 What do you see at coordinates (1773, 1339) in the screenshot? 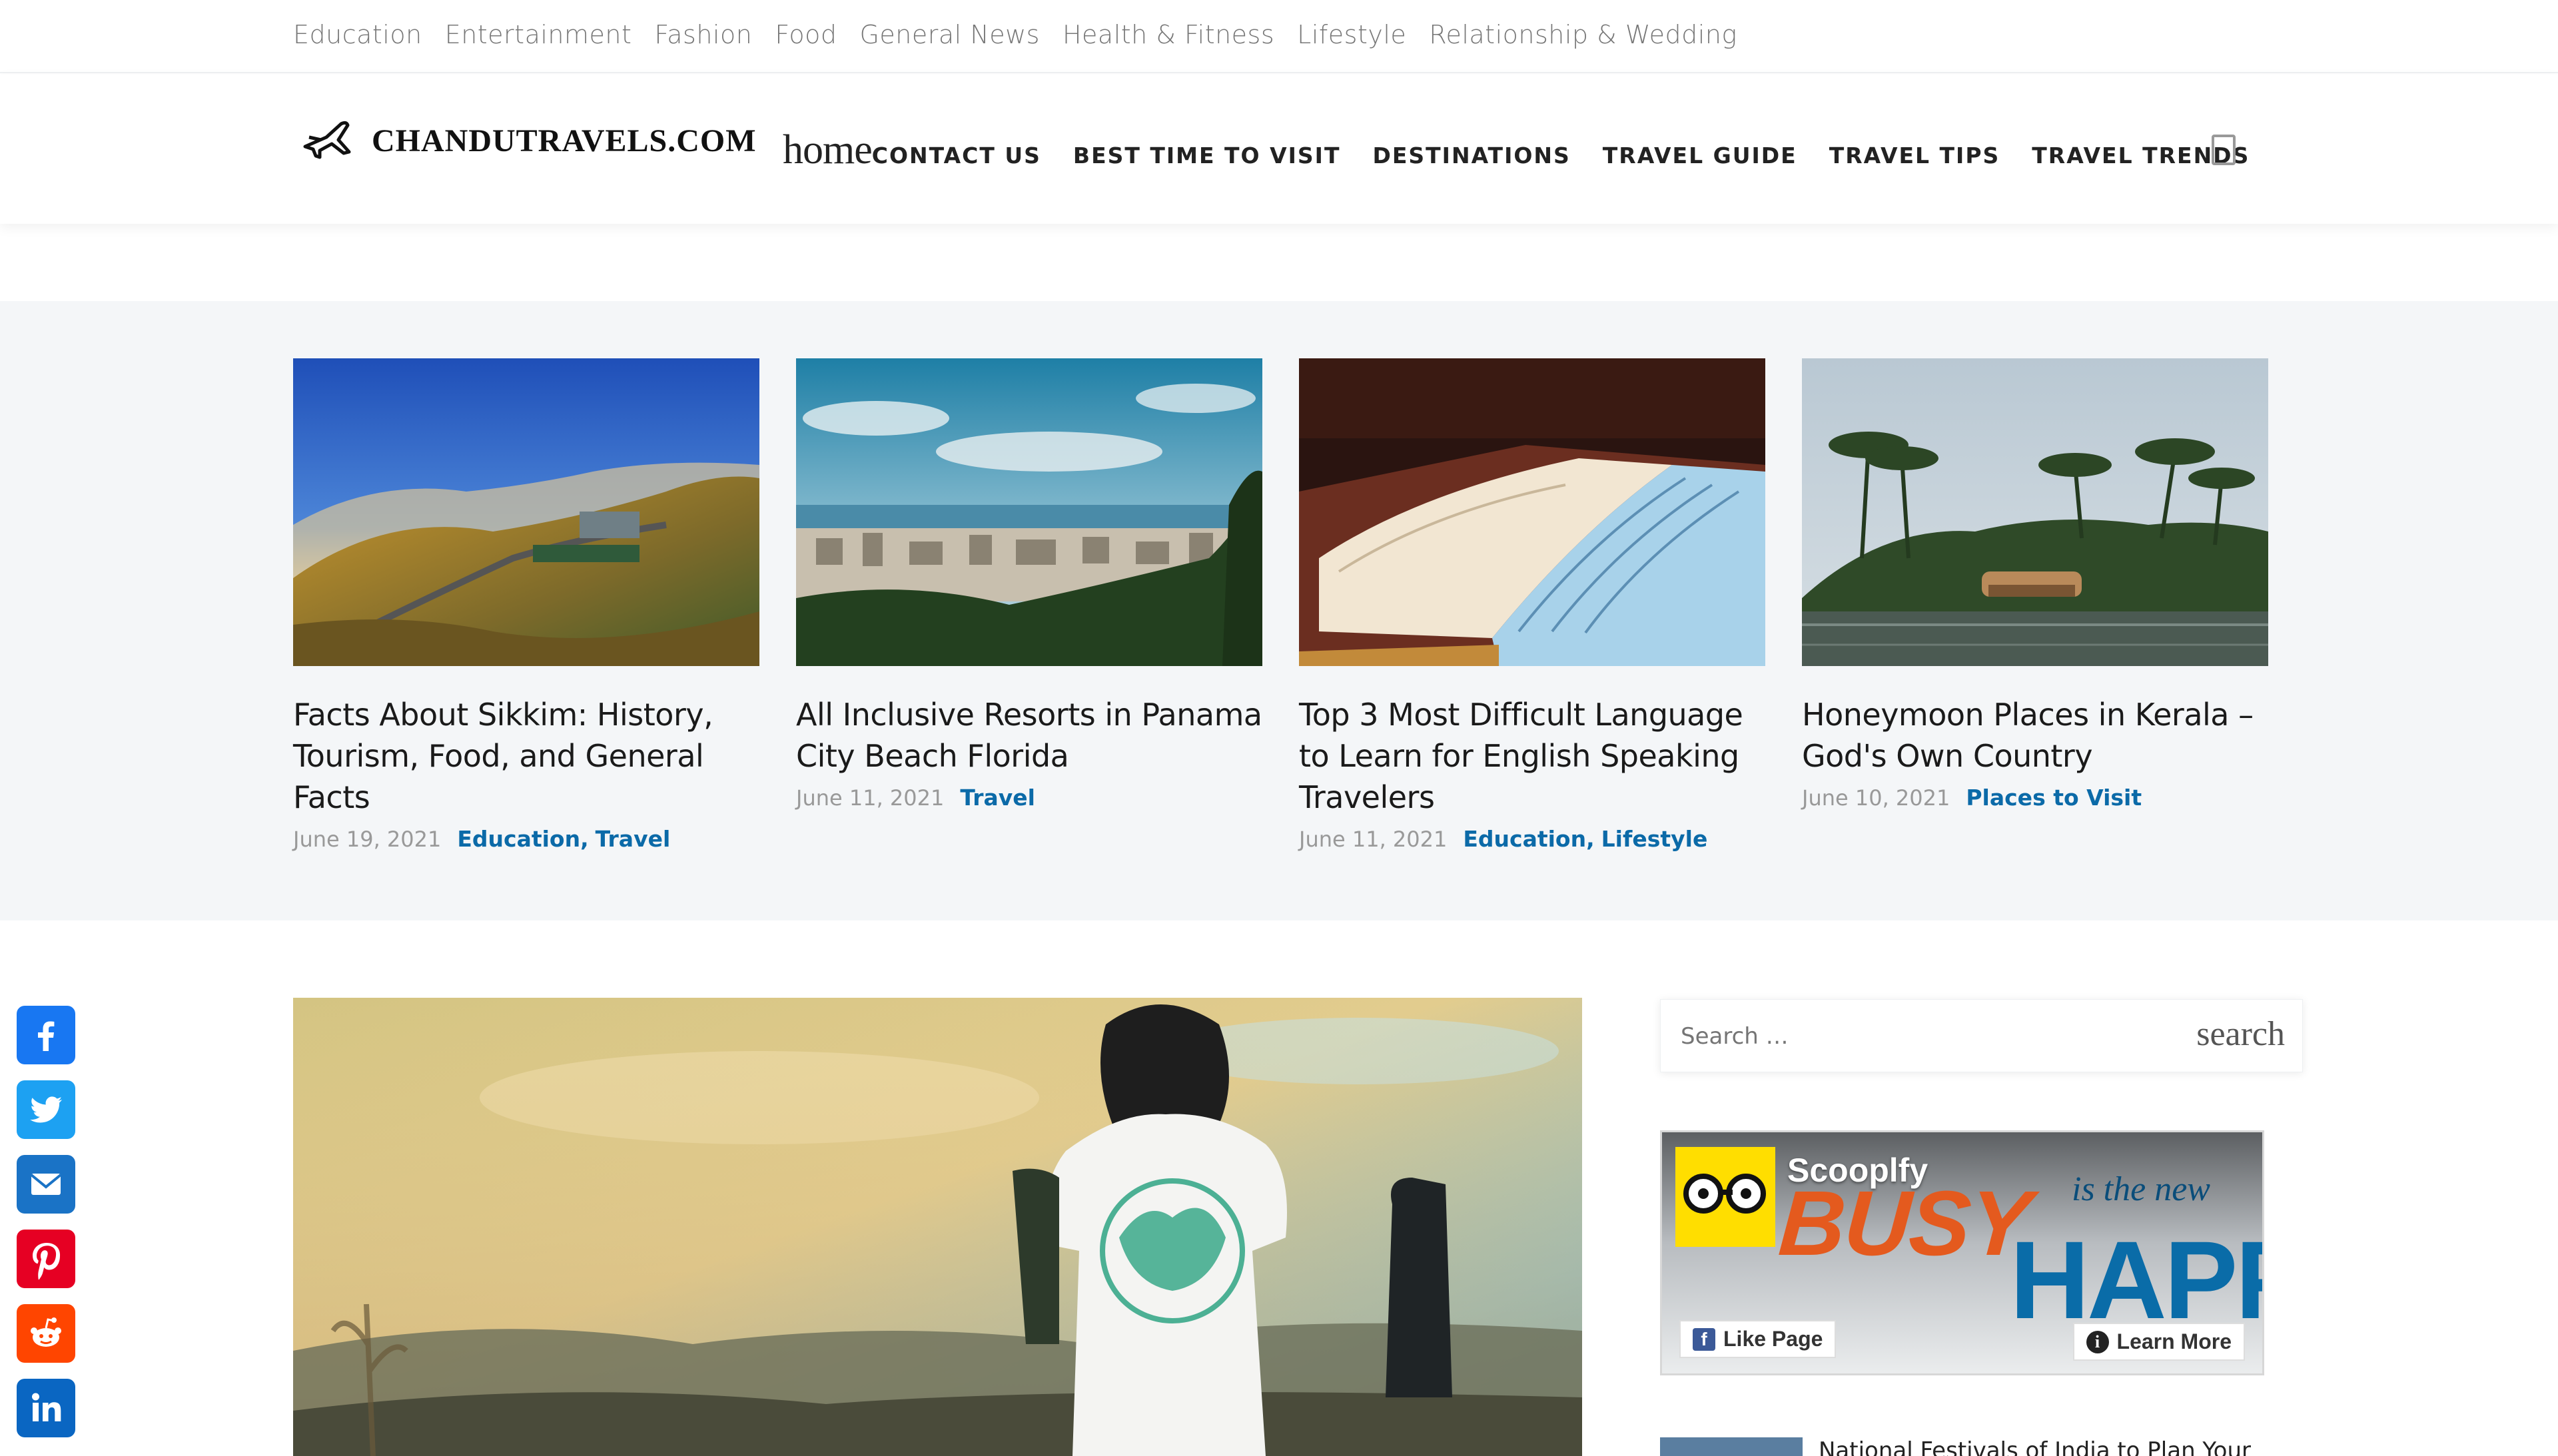
I see `like-page-label: Like Page` at bounding box center [1773, 1339].